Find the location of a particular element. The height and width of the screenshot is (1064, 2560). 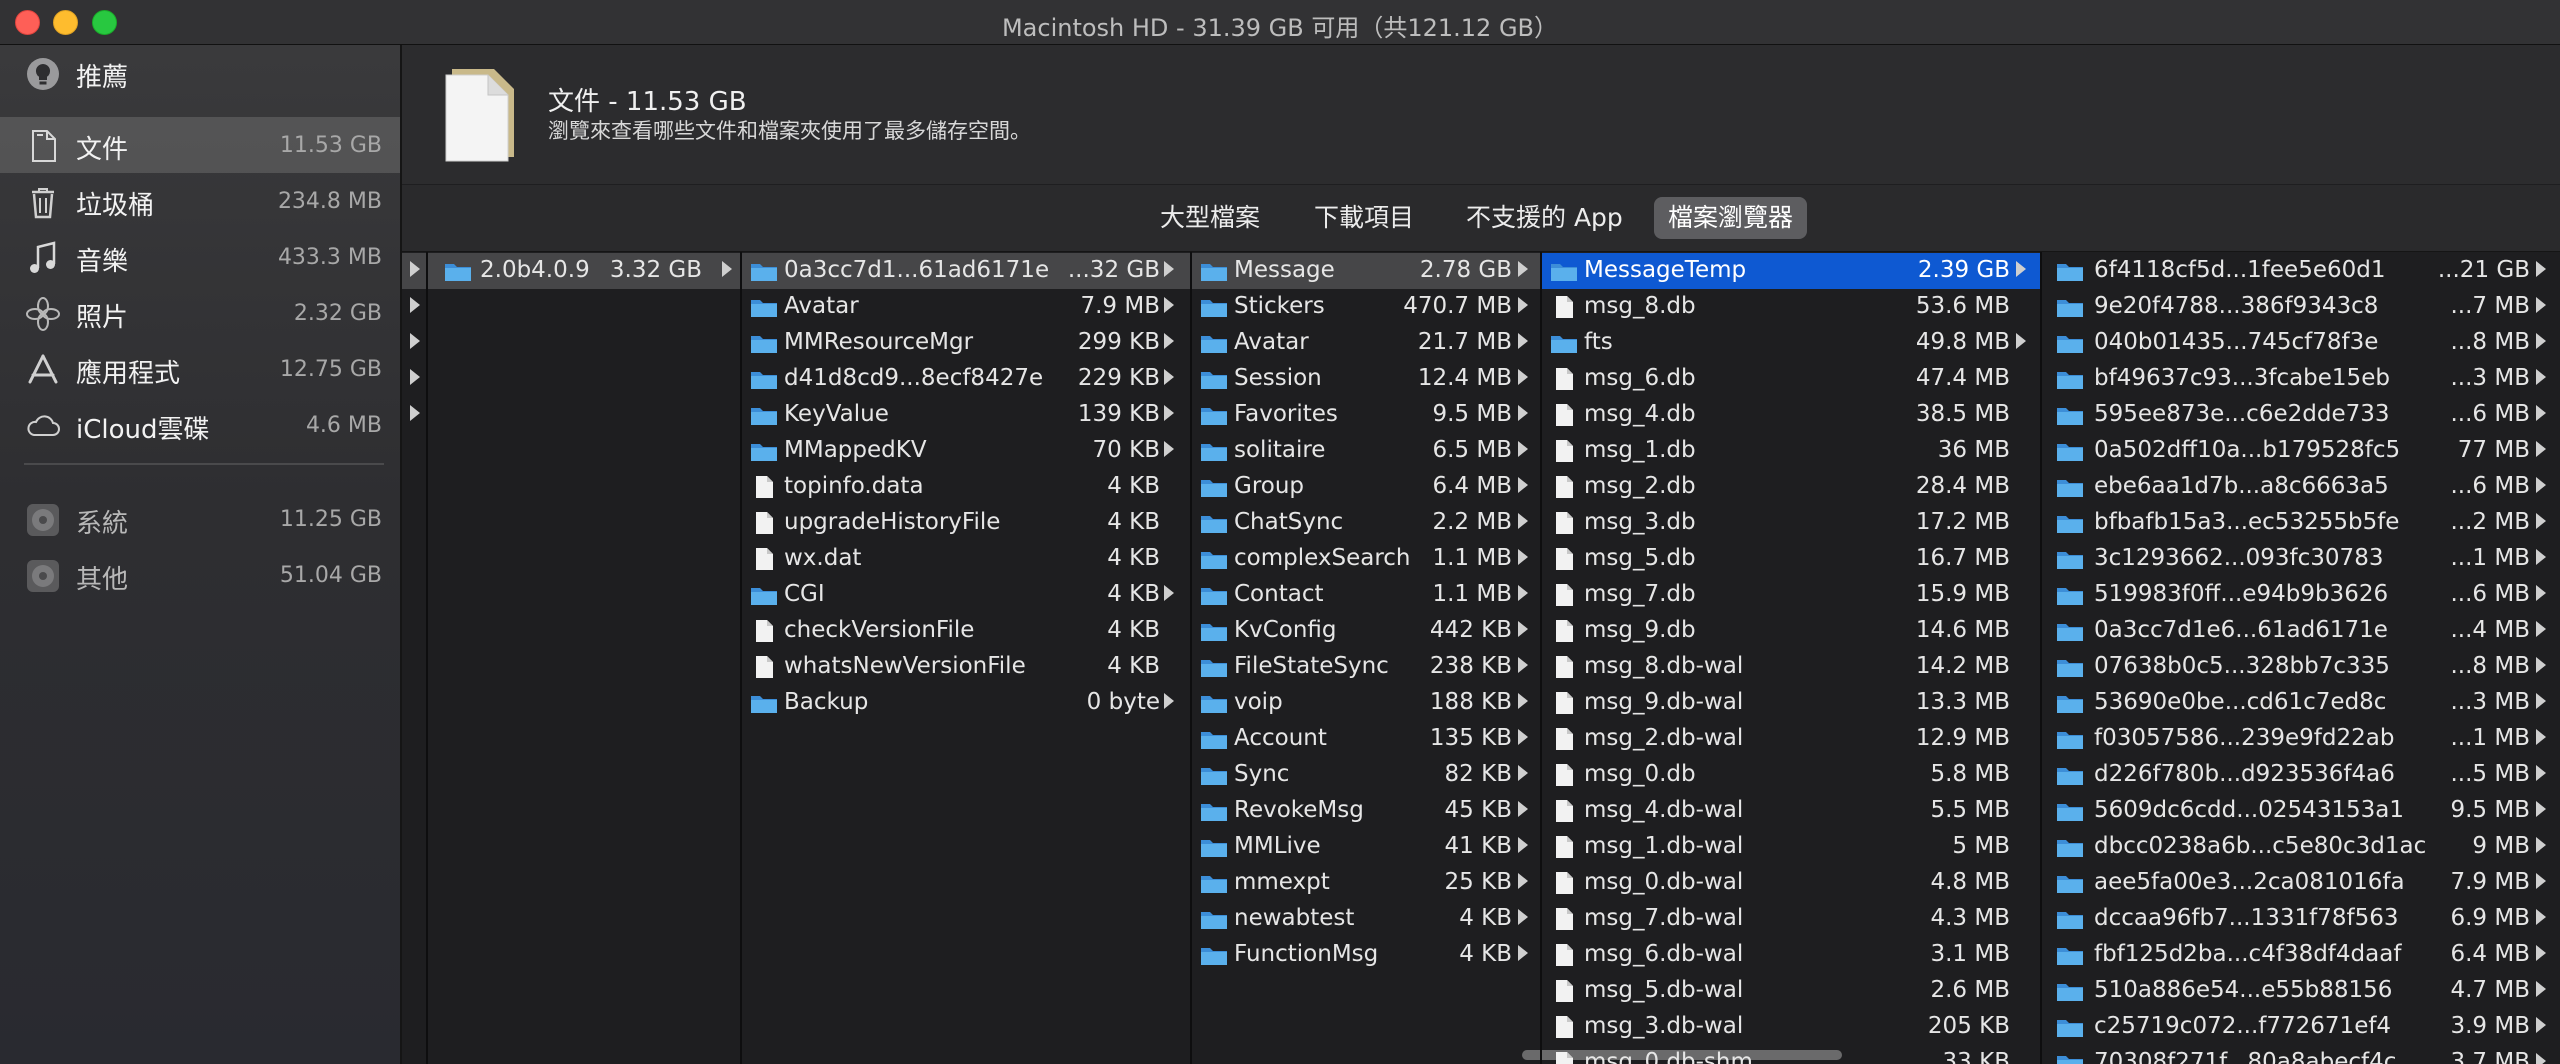

folder-row: Sync 82 KB is located at coordinates (1366, 775).